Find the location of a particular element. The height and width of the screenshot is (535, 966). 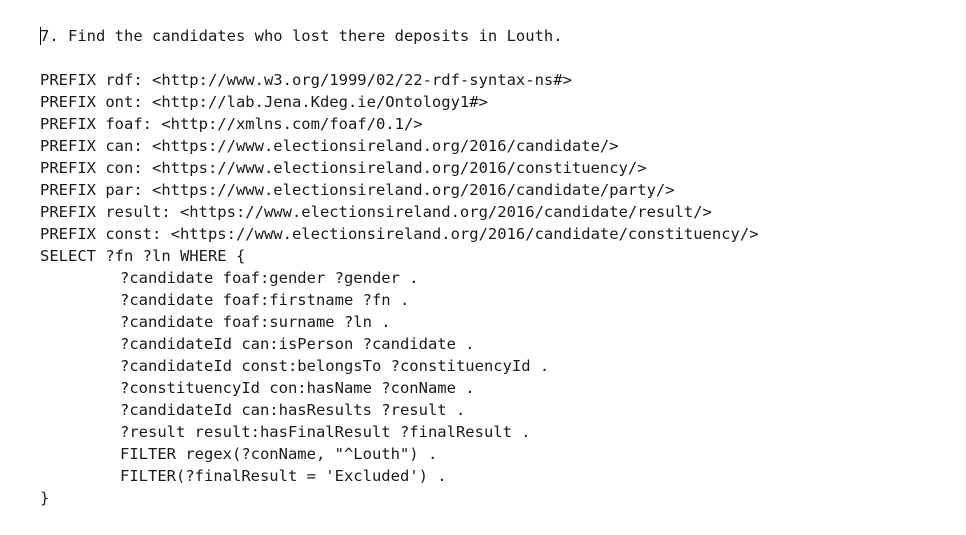

where-clause-line: ?candidate foaf:firstname ?fn . is located at coordinates (265, 300).